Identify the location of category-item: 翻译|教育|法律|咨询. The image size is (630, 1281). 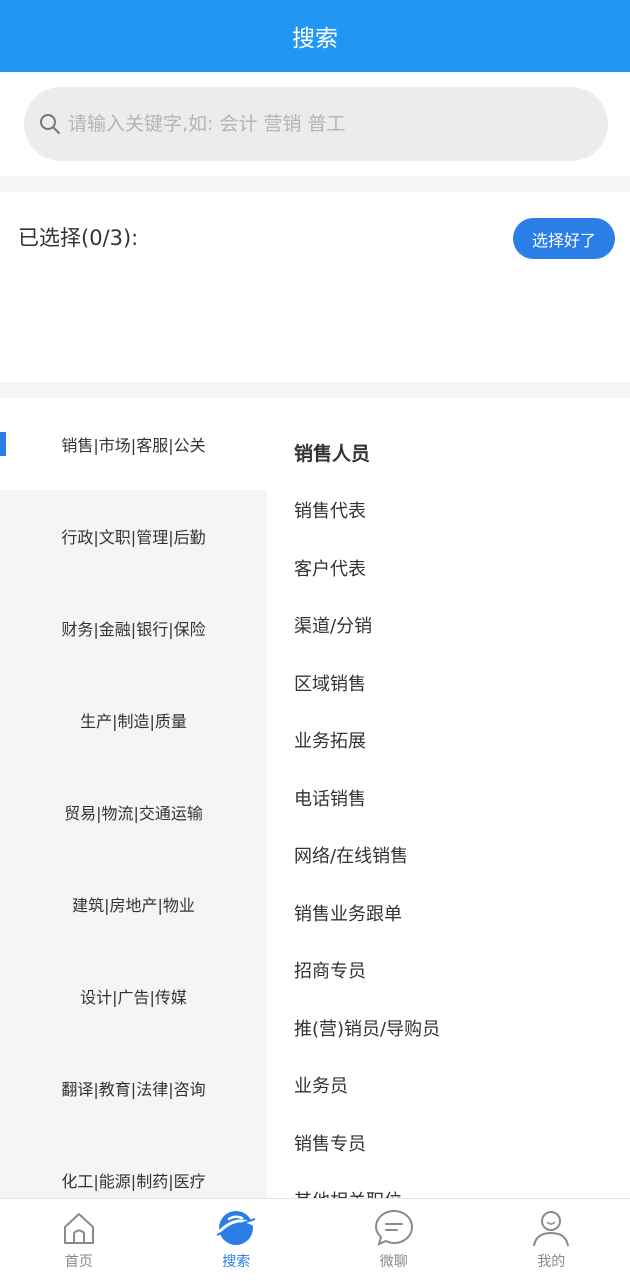
(133, 1088).